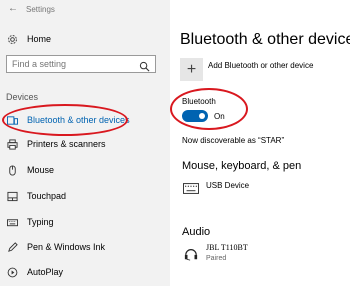 The width and height of the screenshot is (350, 286). I want to click on device-jbl-t110bt: JBL T110BT, so click(227, 247).